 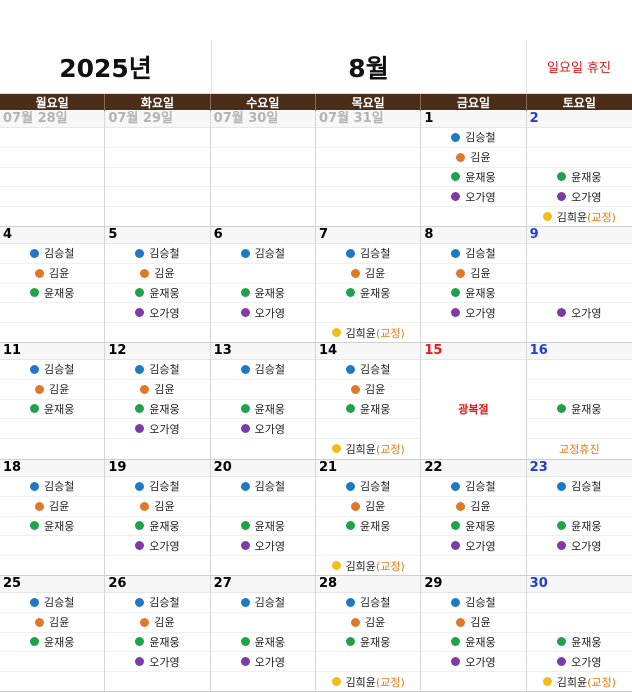 What do you see at coordinates (316, 67) in the screenshot?
I see `calendar-header: 2025년 8월 일요일 휴진` at bounding box center [316, 67].